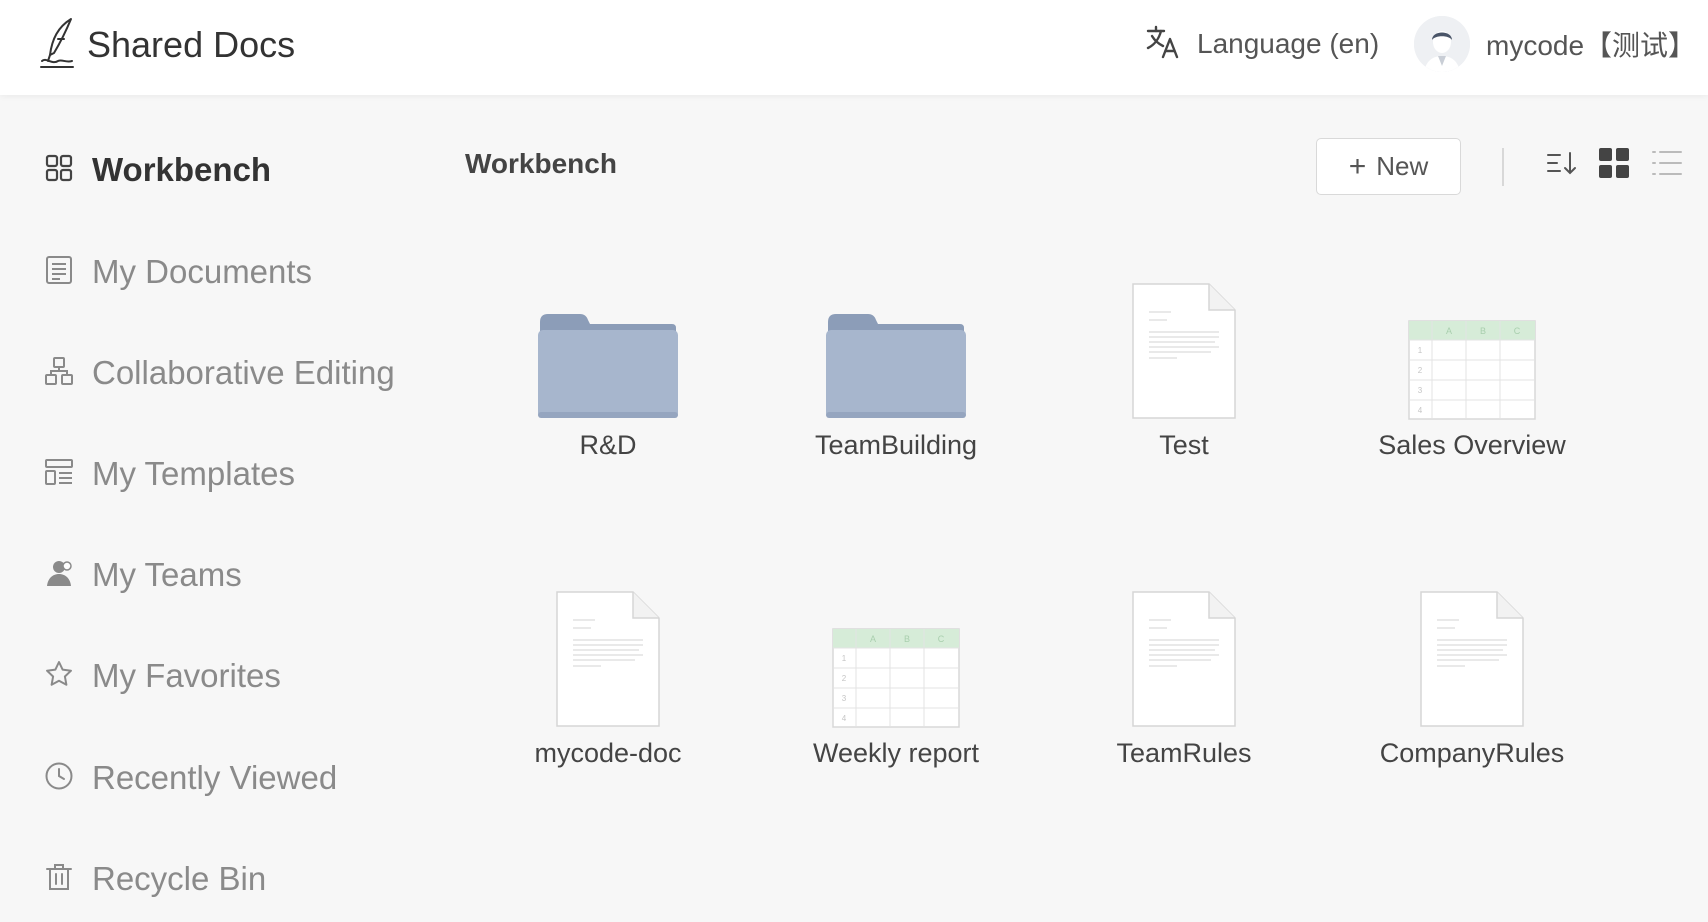  I want to click on file-item-document: mycode-doc, so click(608, 678).